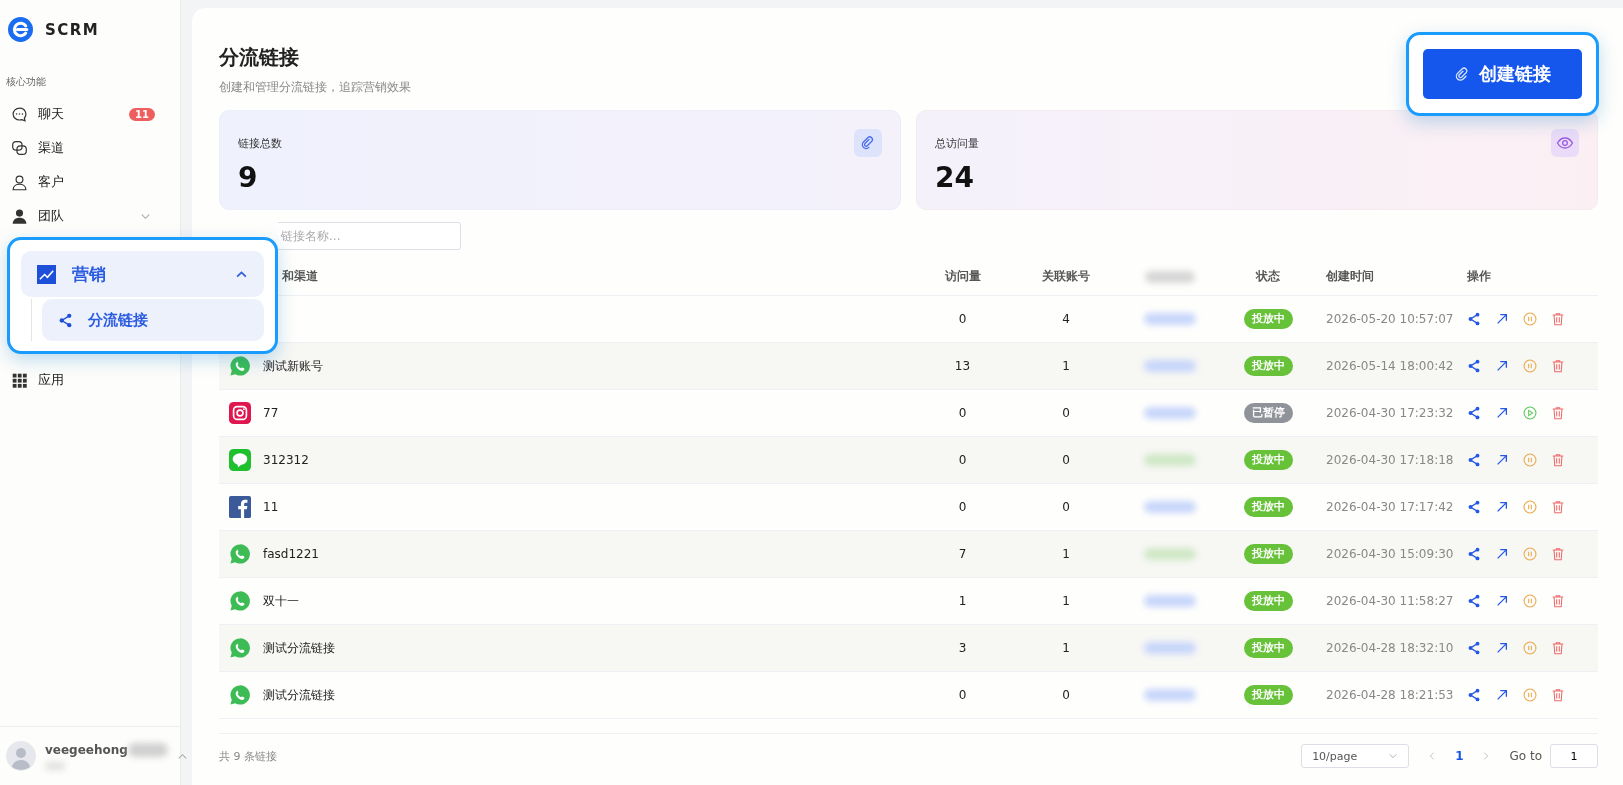  I want to click on page-subtitle: 创建和管理分流链接，追踪营销效果, so click(315, 87).